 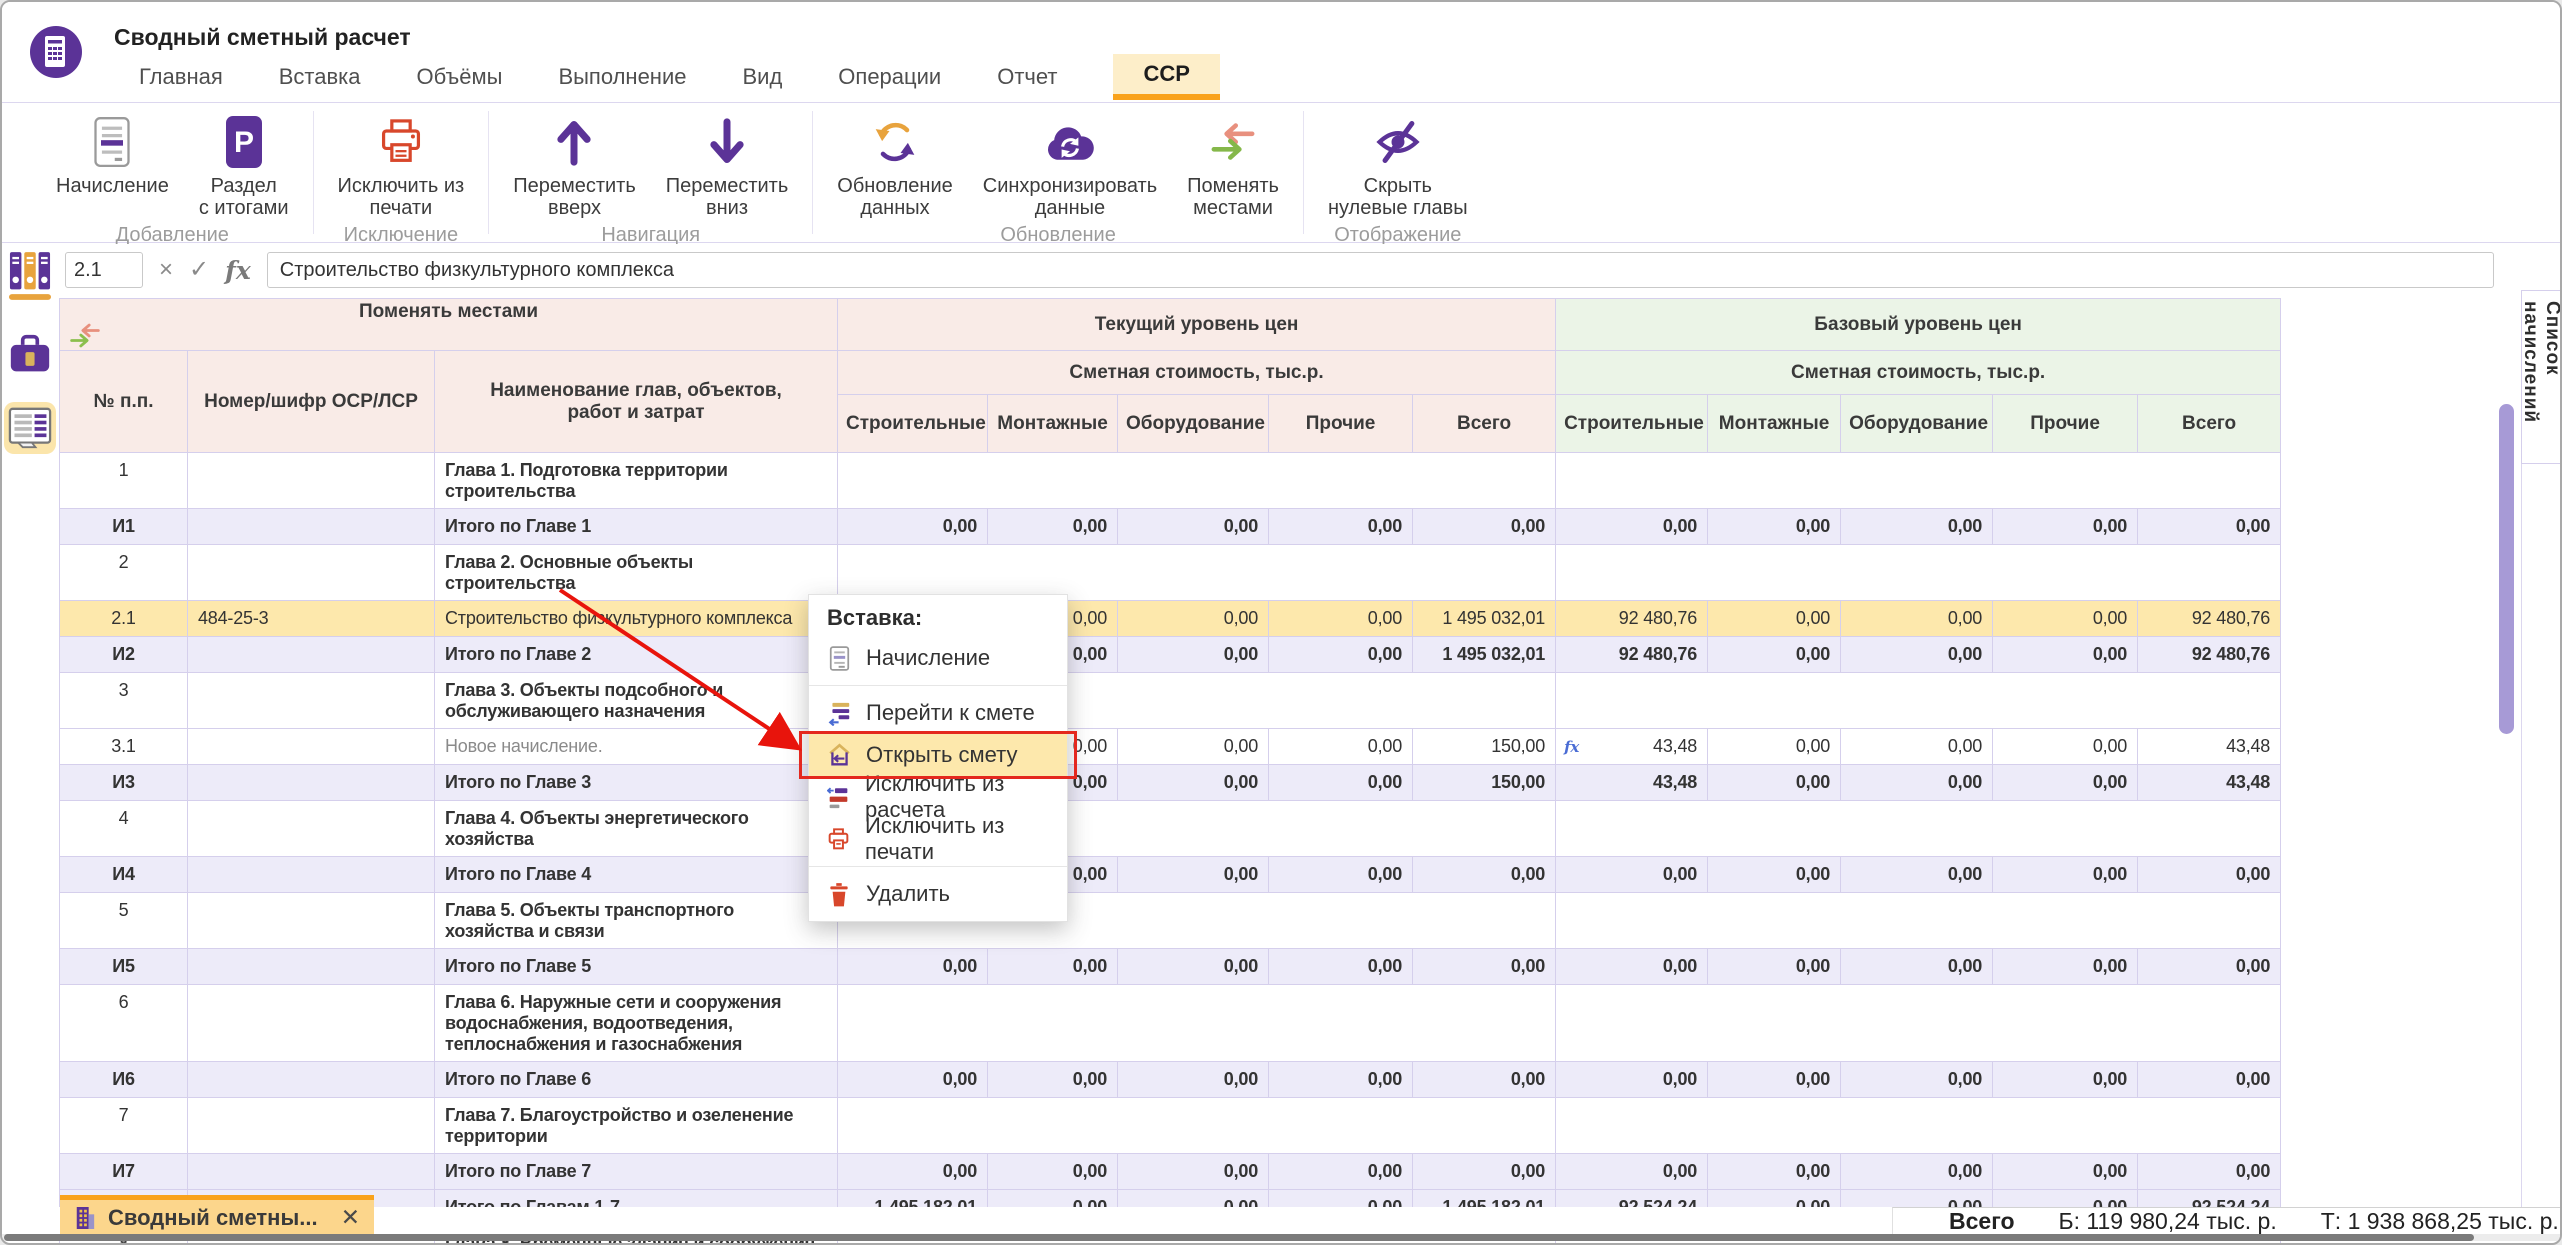 I want to click on formula-fx-icon: fx, so click(x=238, y=270).